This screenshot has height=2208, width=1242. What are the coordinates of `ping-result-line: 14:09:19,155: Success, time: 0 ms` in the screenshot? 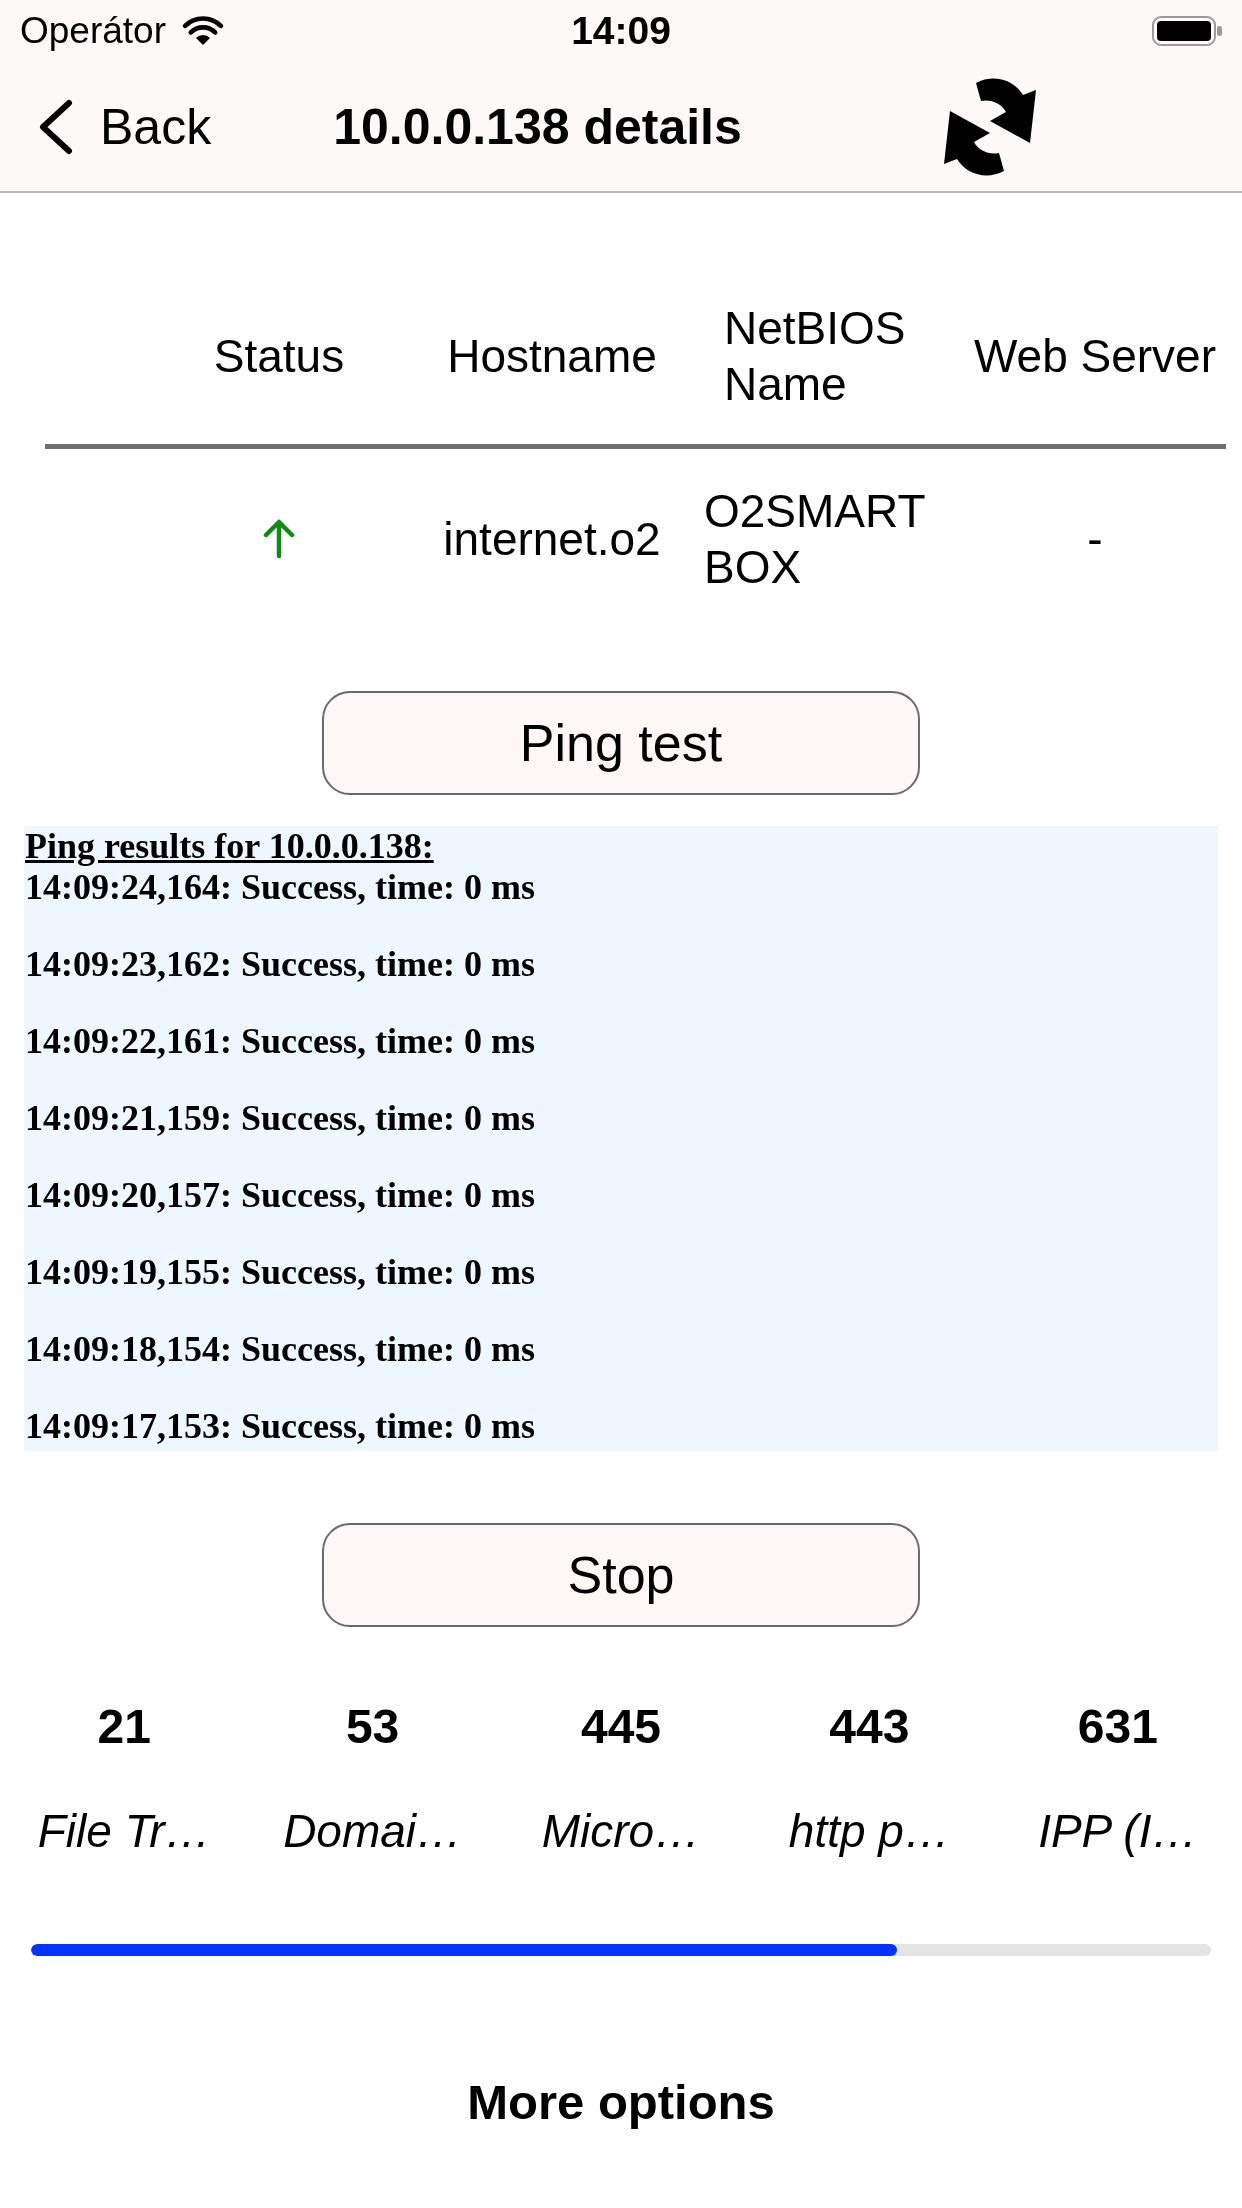 It's located at (280, 1272).